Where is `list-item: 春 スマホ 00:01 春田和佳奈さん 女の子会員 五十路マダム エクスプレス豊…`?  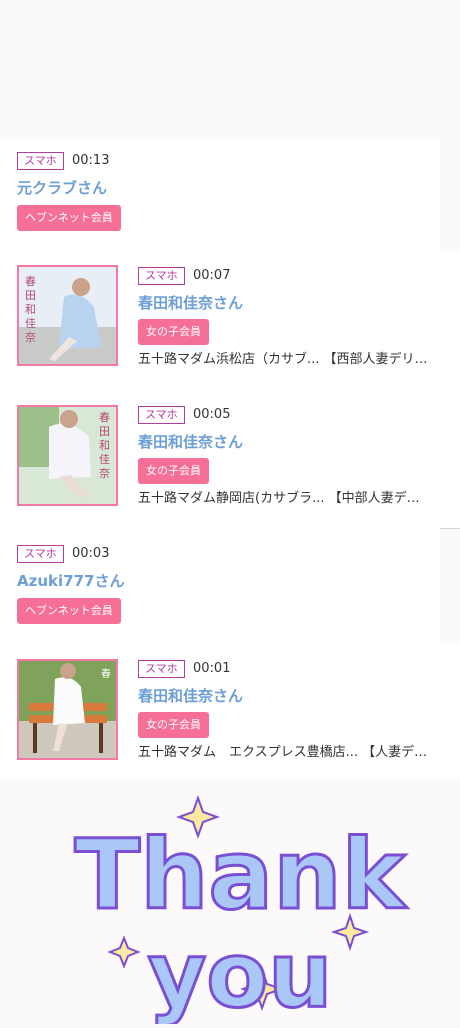
list-item: 春 スマホ 00:01 春田和佳奈さん 女の子会員 五十路マダム エクスプレス豊… is located at coordinates (230, 710).